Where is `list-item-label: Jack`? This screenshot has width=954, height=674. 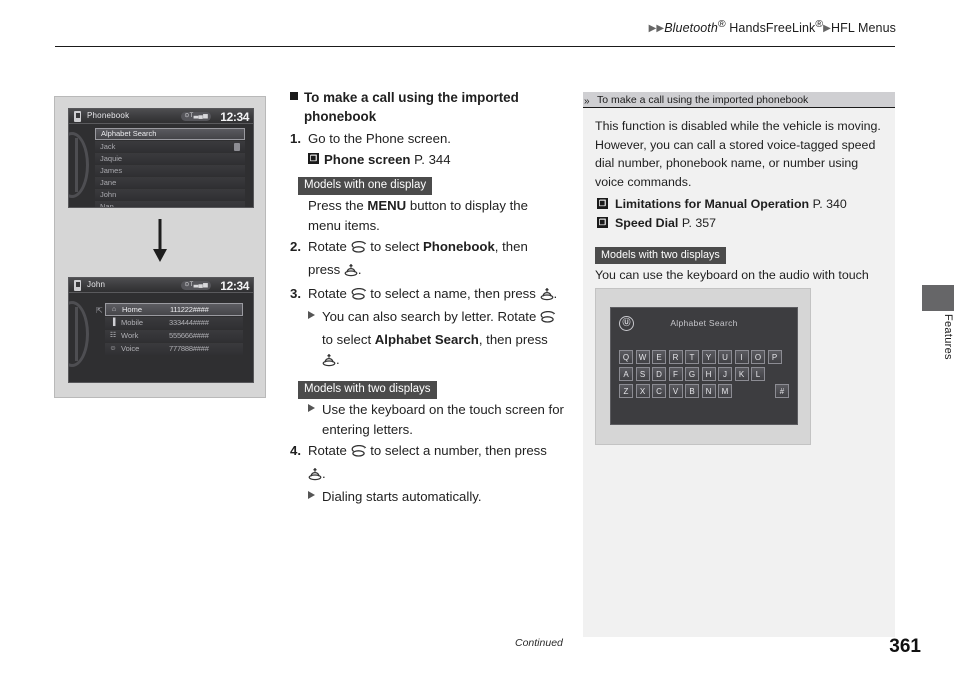 list-item-label: Jack is located at coordinates (108, 146).